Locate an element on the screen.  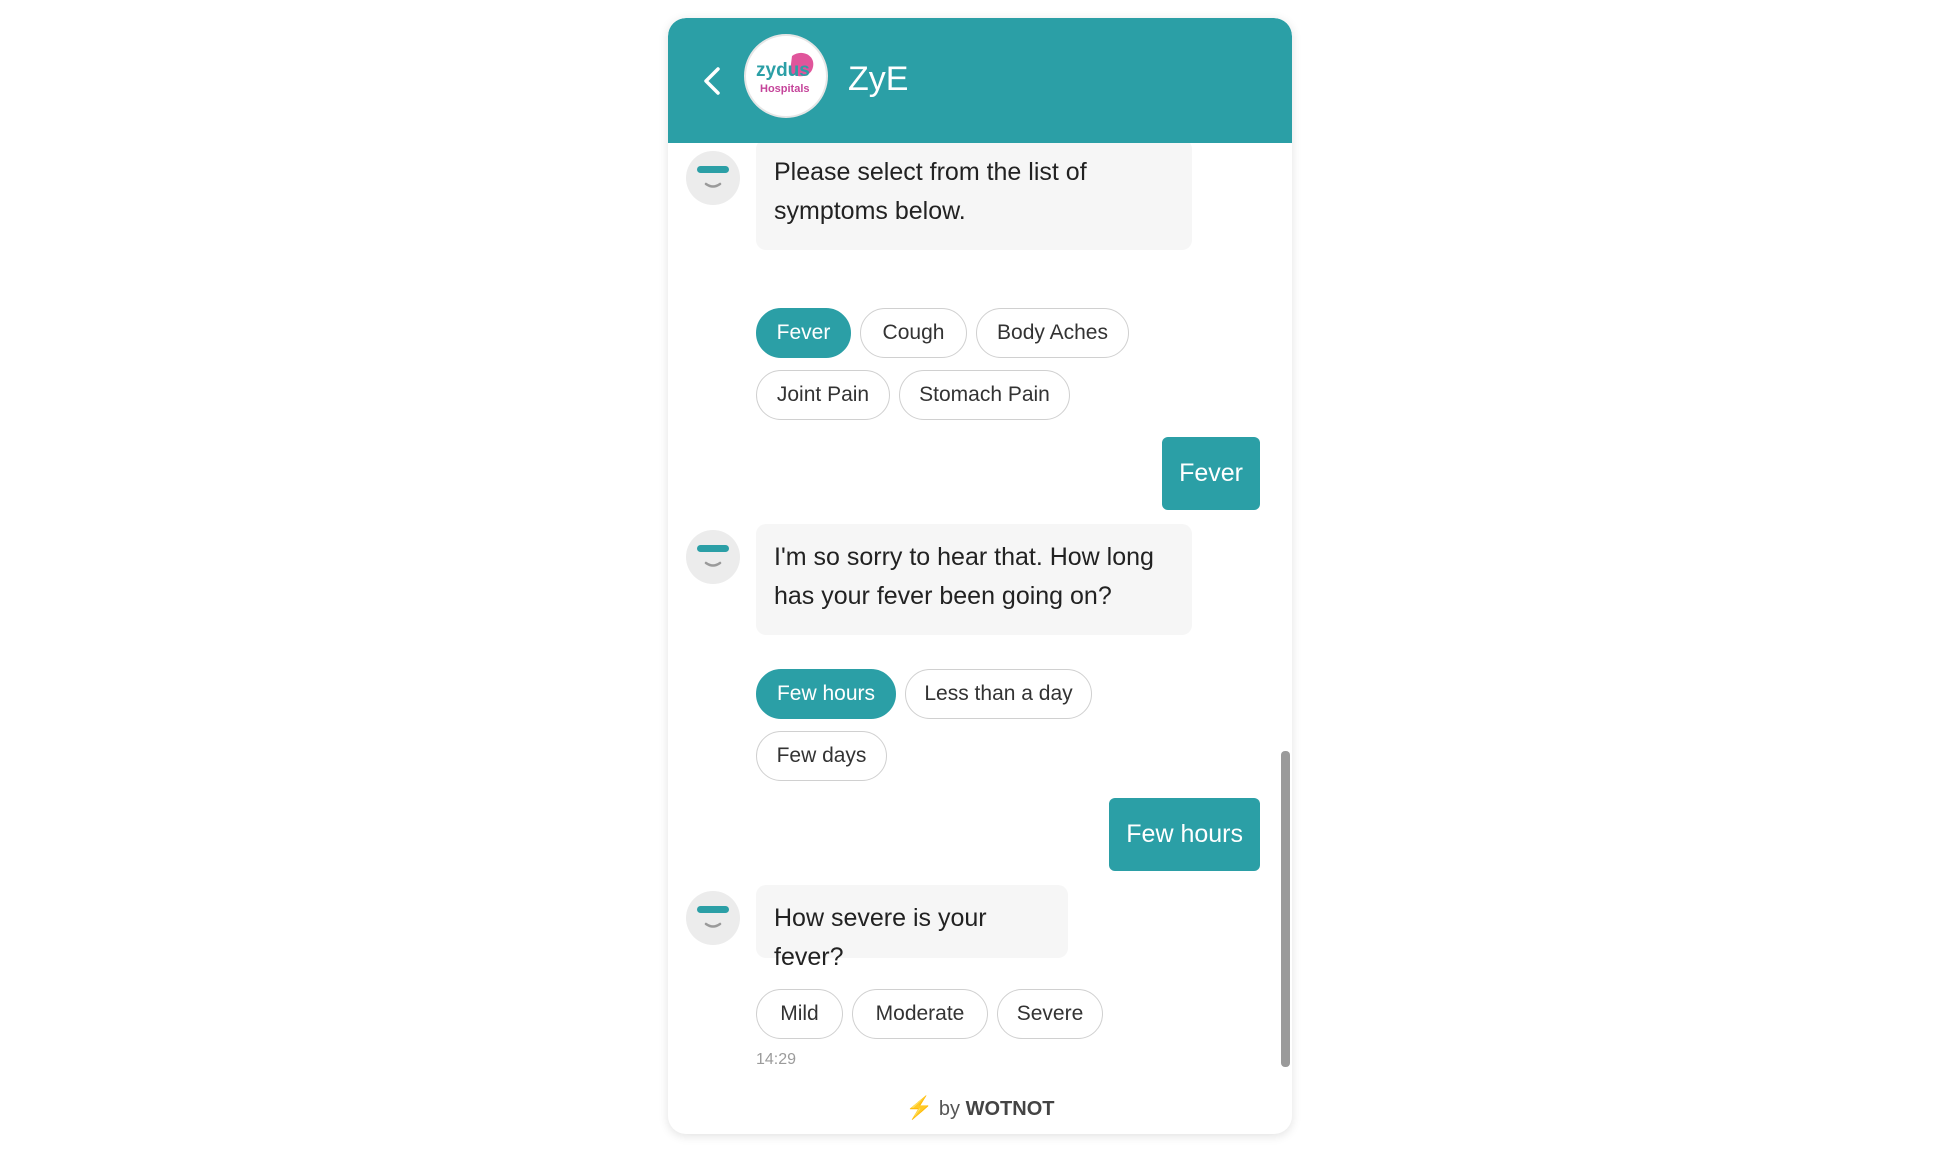
chat-scrollbar is located at coordinates (1285, 909).